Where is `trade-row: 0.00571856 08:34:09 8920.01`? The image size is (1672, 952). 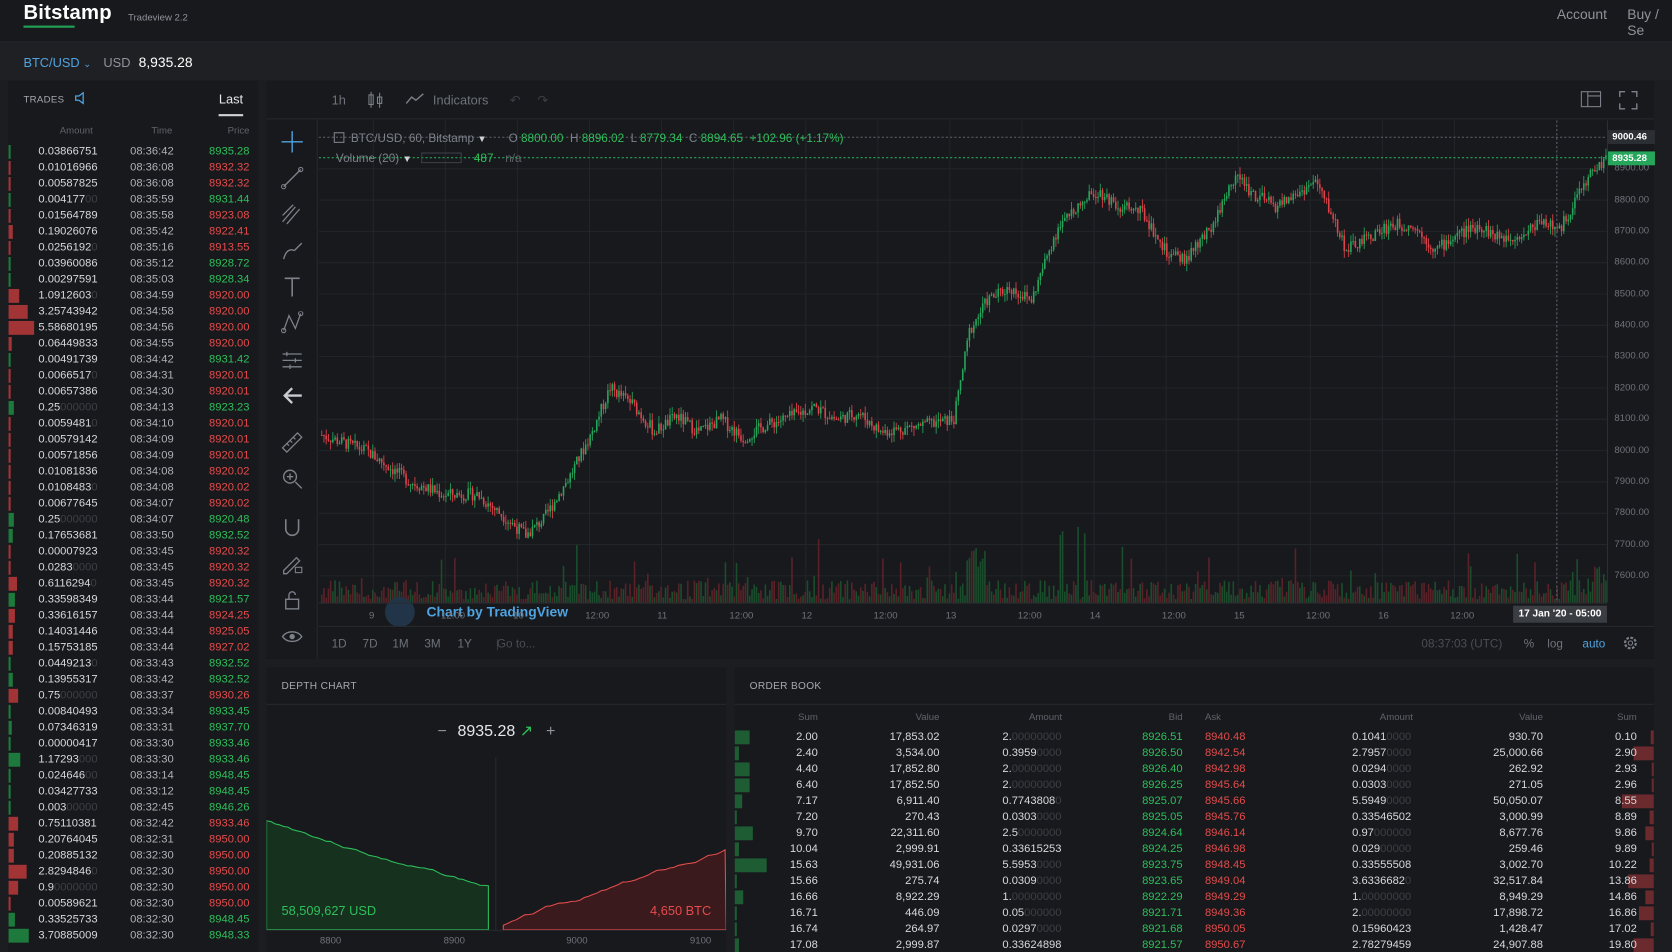
trade-row: 0.00571856 08:34:09 8920.01 is located at coordinates (133, 456).